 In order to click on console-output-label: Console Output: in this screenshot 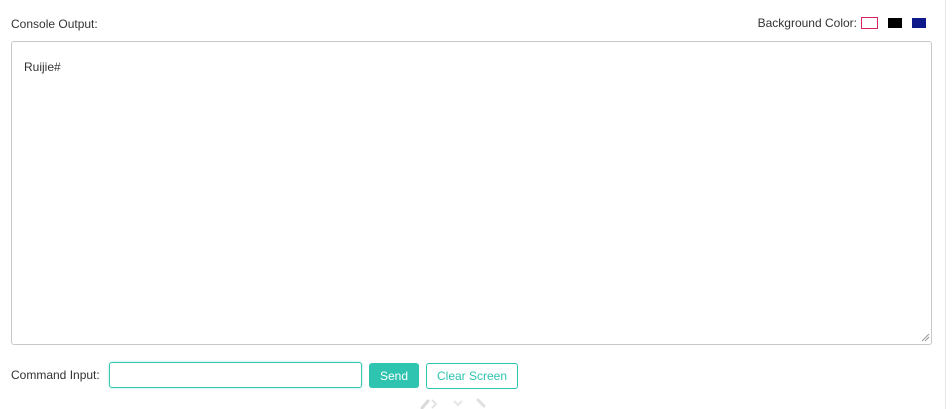, I will do `click(54, 24)`.